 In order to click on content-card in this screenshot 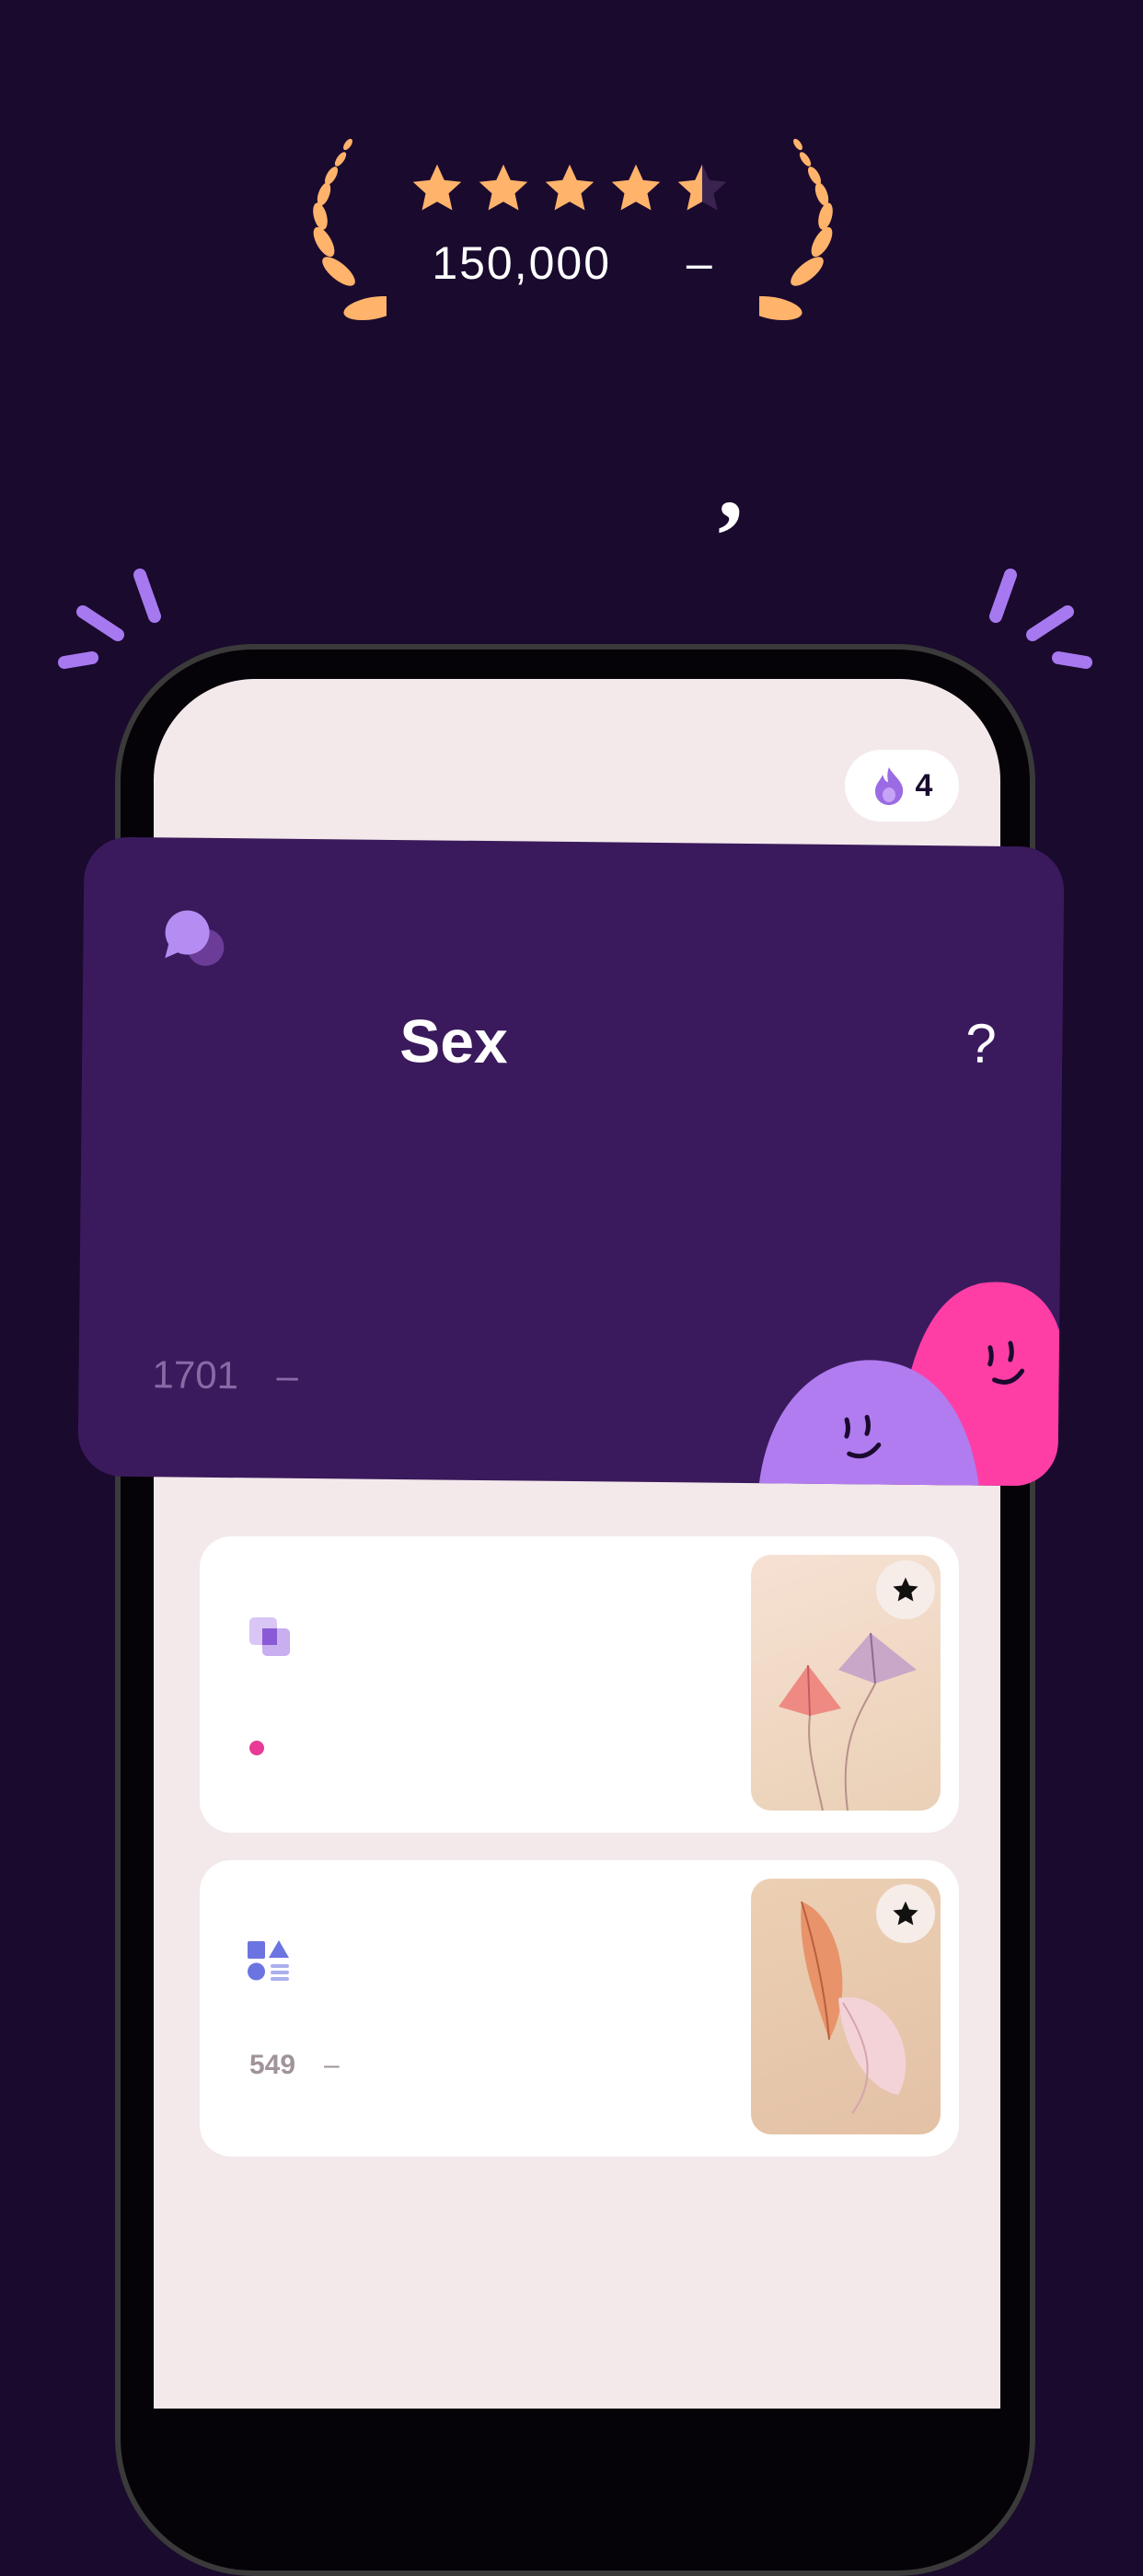, I will do `click(579, 1684)`.